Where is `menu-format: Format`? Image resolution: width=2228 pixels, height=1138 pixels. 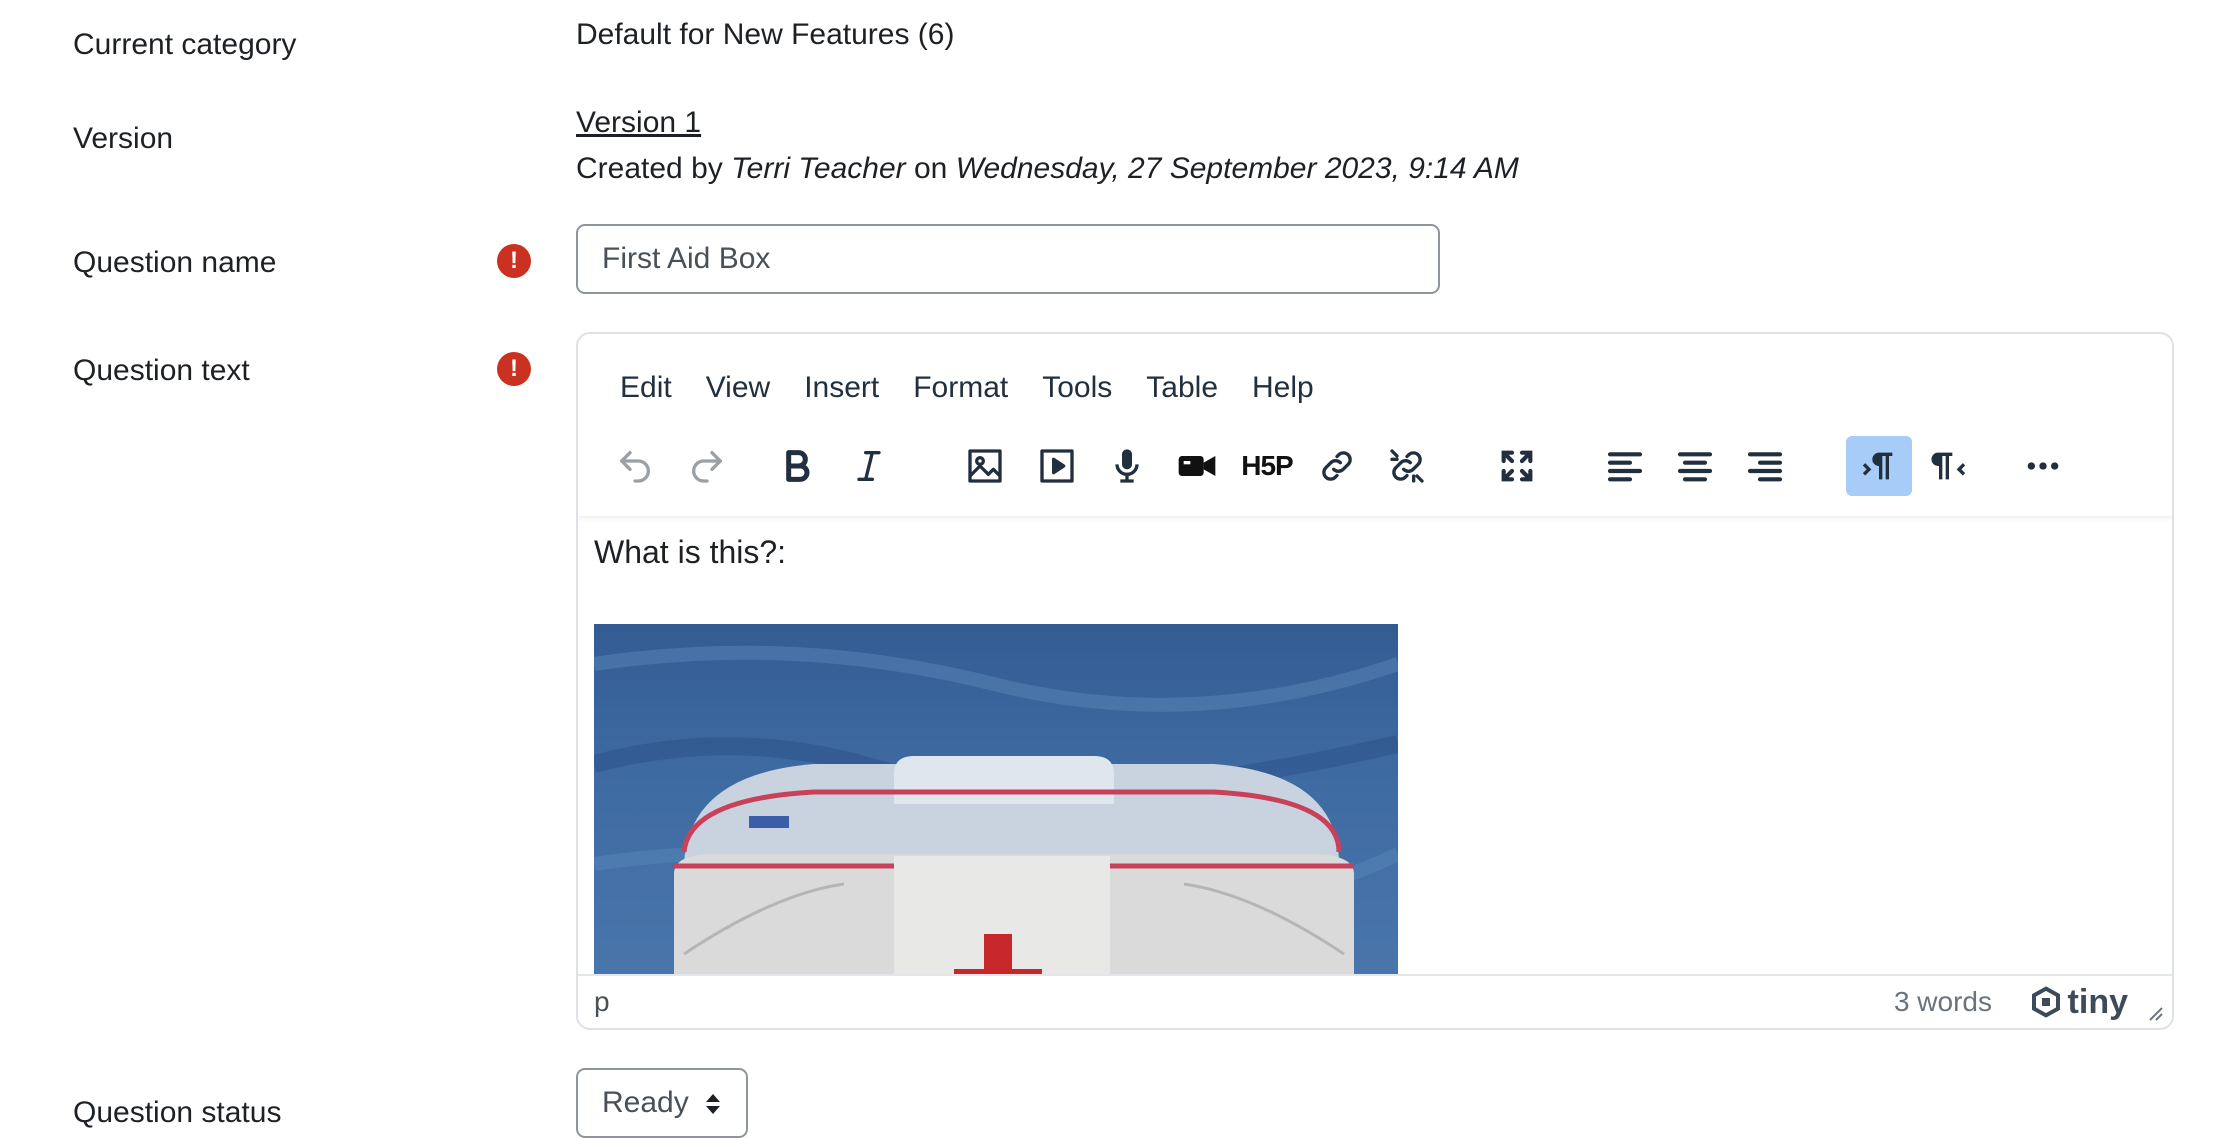 menu-format: Format is located at coordinates (960, 388).